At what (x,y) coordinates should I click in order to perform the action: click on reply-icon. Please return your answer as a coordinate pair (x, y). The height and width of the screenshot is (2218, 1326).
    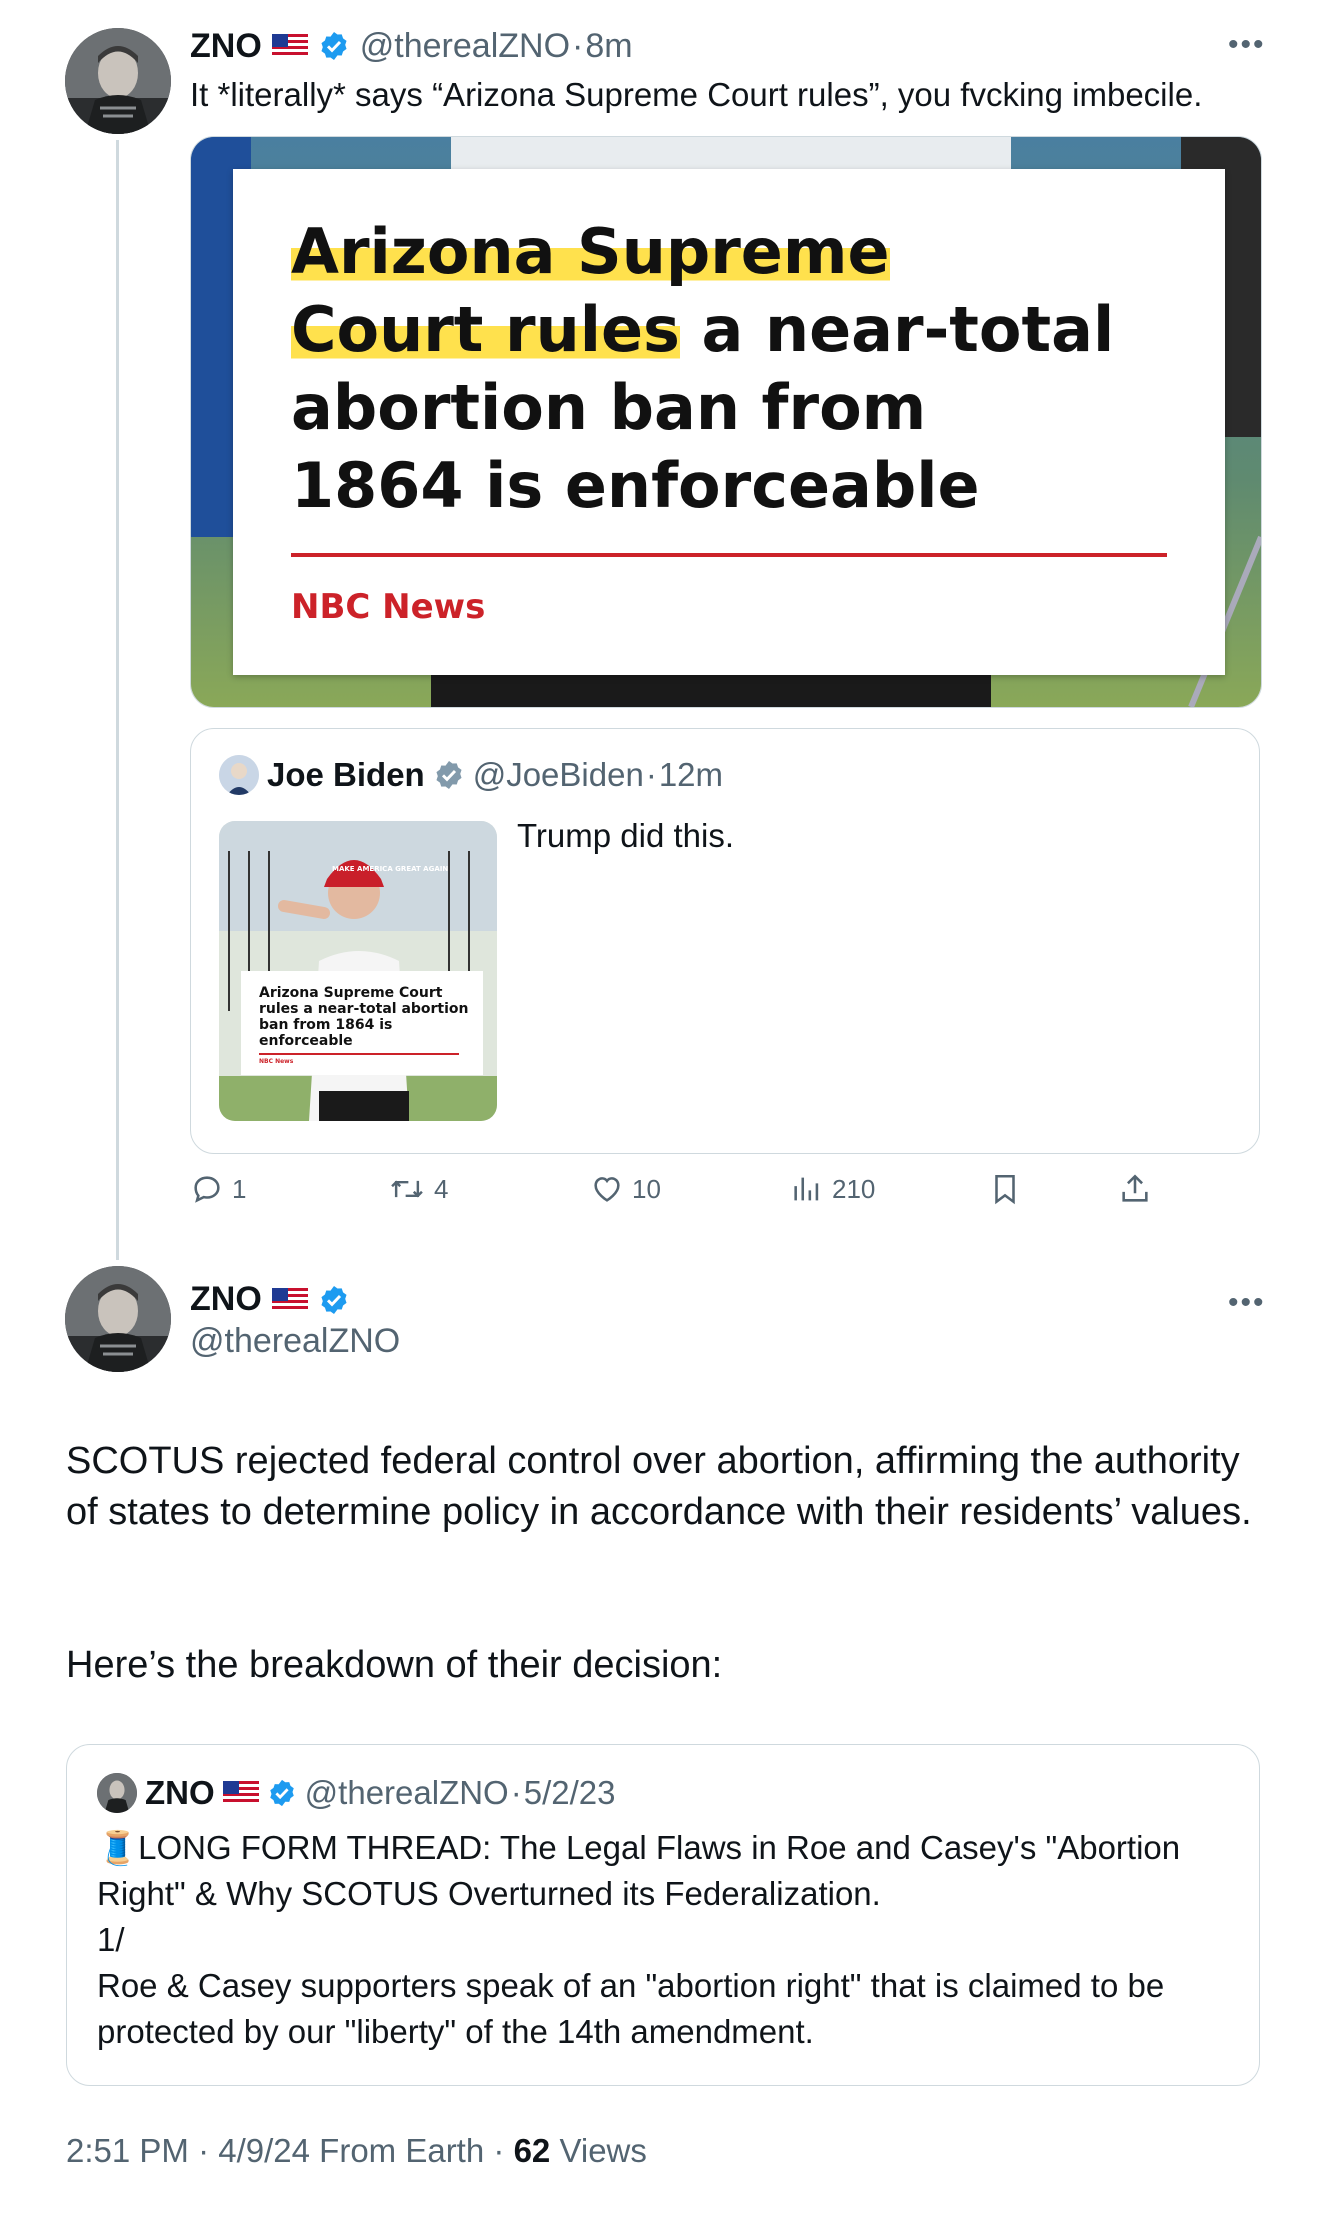
    Looking at the image, I should click on (207, 1189).